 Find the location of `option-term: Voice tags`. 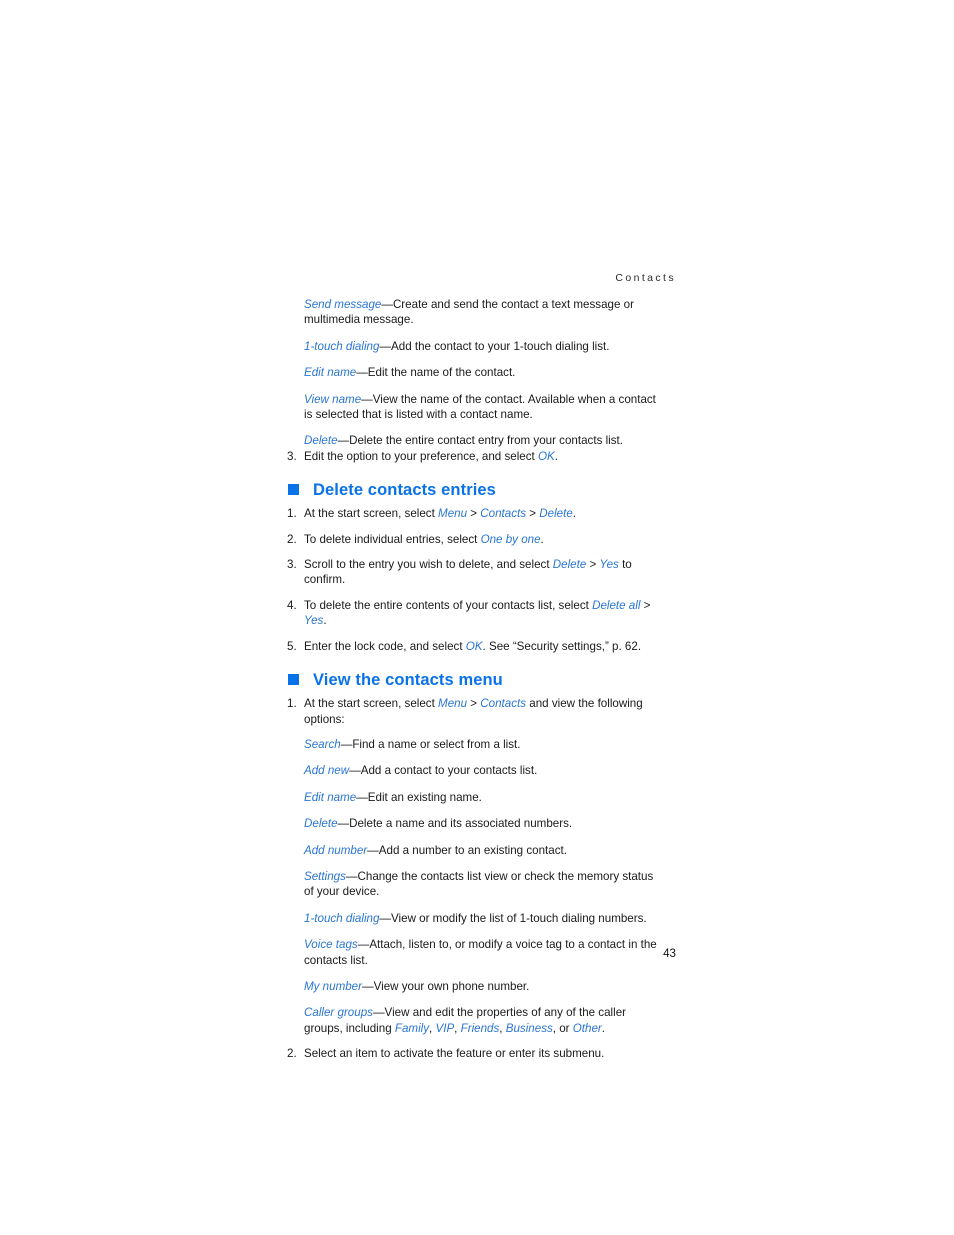

option-term: Voice tags is located at coordinates (331, 945).